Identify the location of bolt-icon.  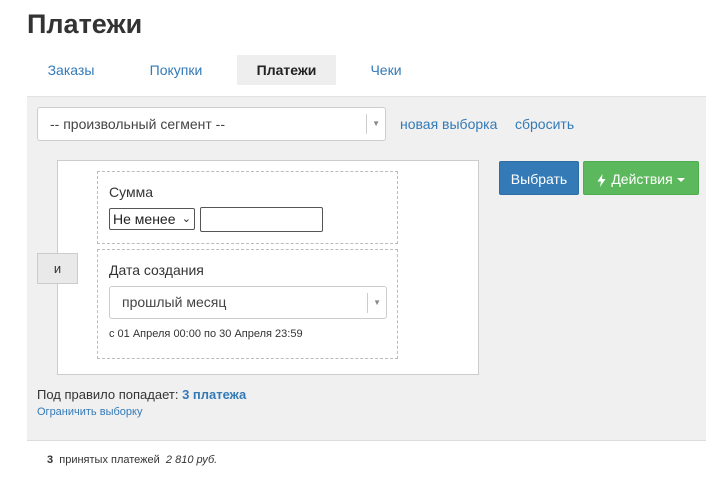
(601, 180).